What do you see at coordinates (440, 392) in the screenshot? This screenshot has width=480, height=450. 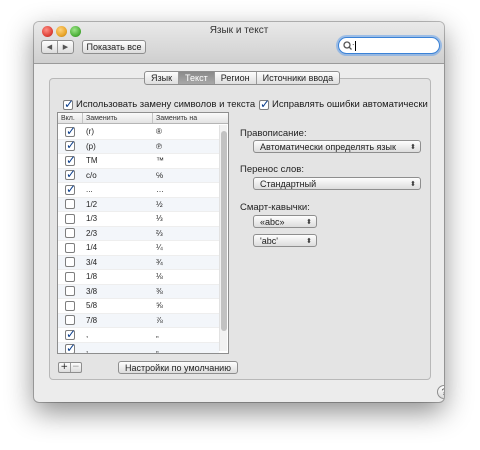 I see `help-button: ?` at bounding box center [440, 392].